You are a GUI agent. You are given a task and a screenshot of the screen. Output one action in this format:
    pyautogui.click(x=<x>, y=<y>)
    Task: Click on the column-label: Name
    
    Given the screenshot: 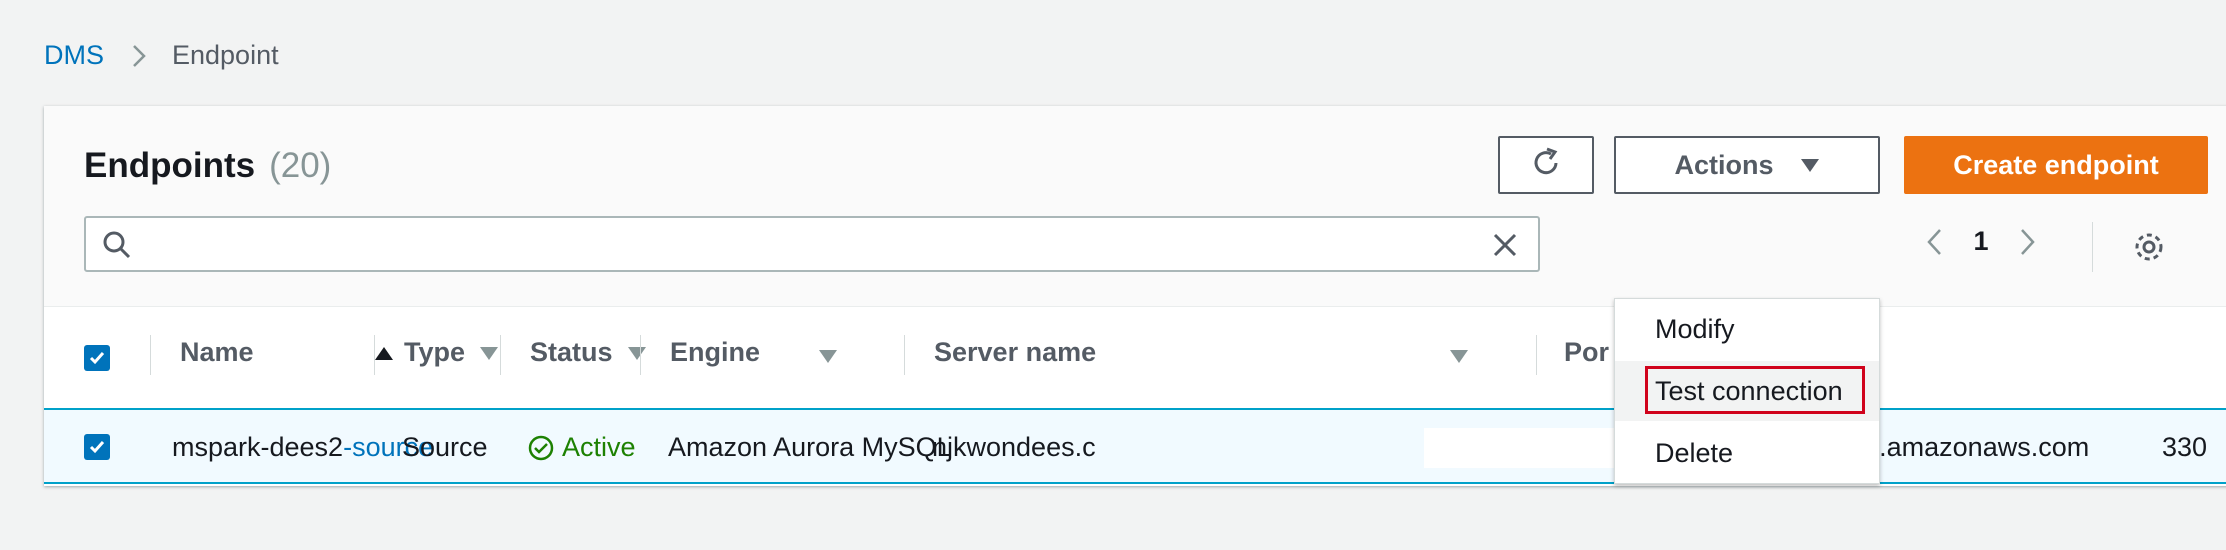 What is the action you would take?
    pyautogui.click(x=217, y=352)
    